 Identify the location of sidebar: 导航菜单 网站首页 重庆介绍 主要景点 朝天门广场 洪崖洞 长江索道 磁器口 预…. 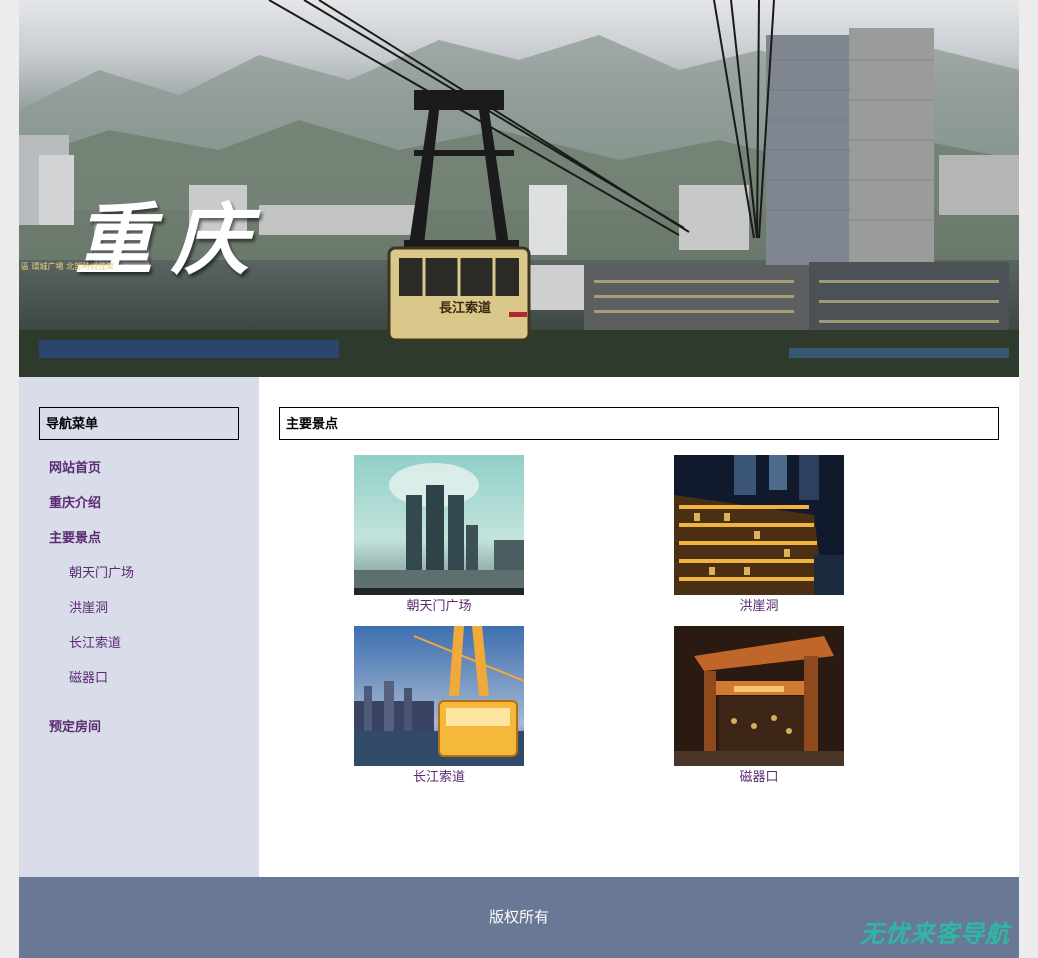
(139, 627).